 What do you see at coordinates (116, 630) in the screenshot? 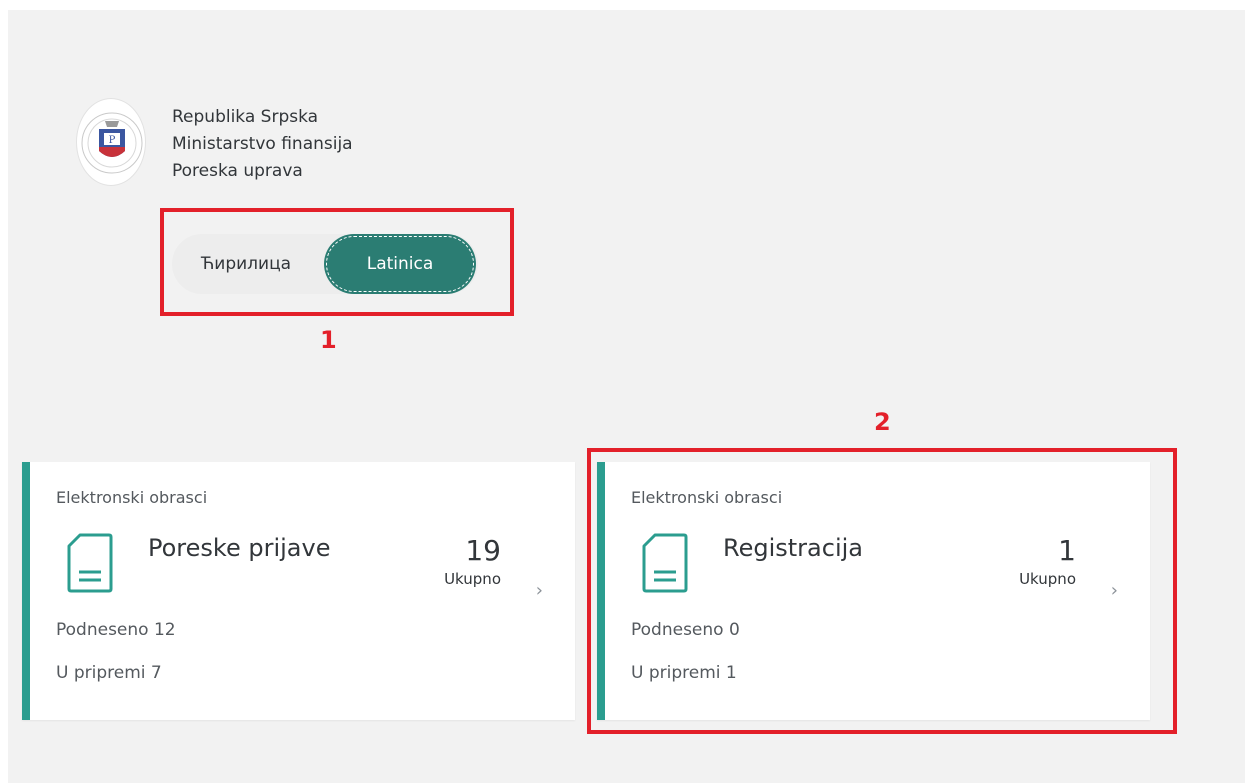
I see `tile-stat-submitted: Podneseno 12` at bounding box center [116, 630].